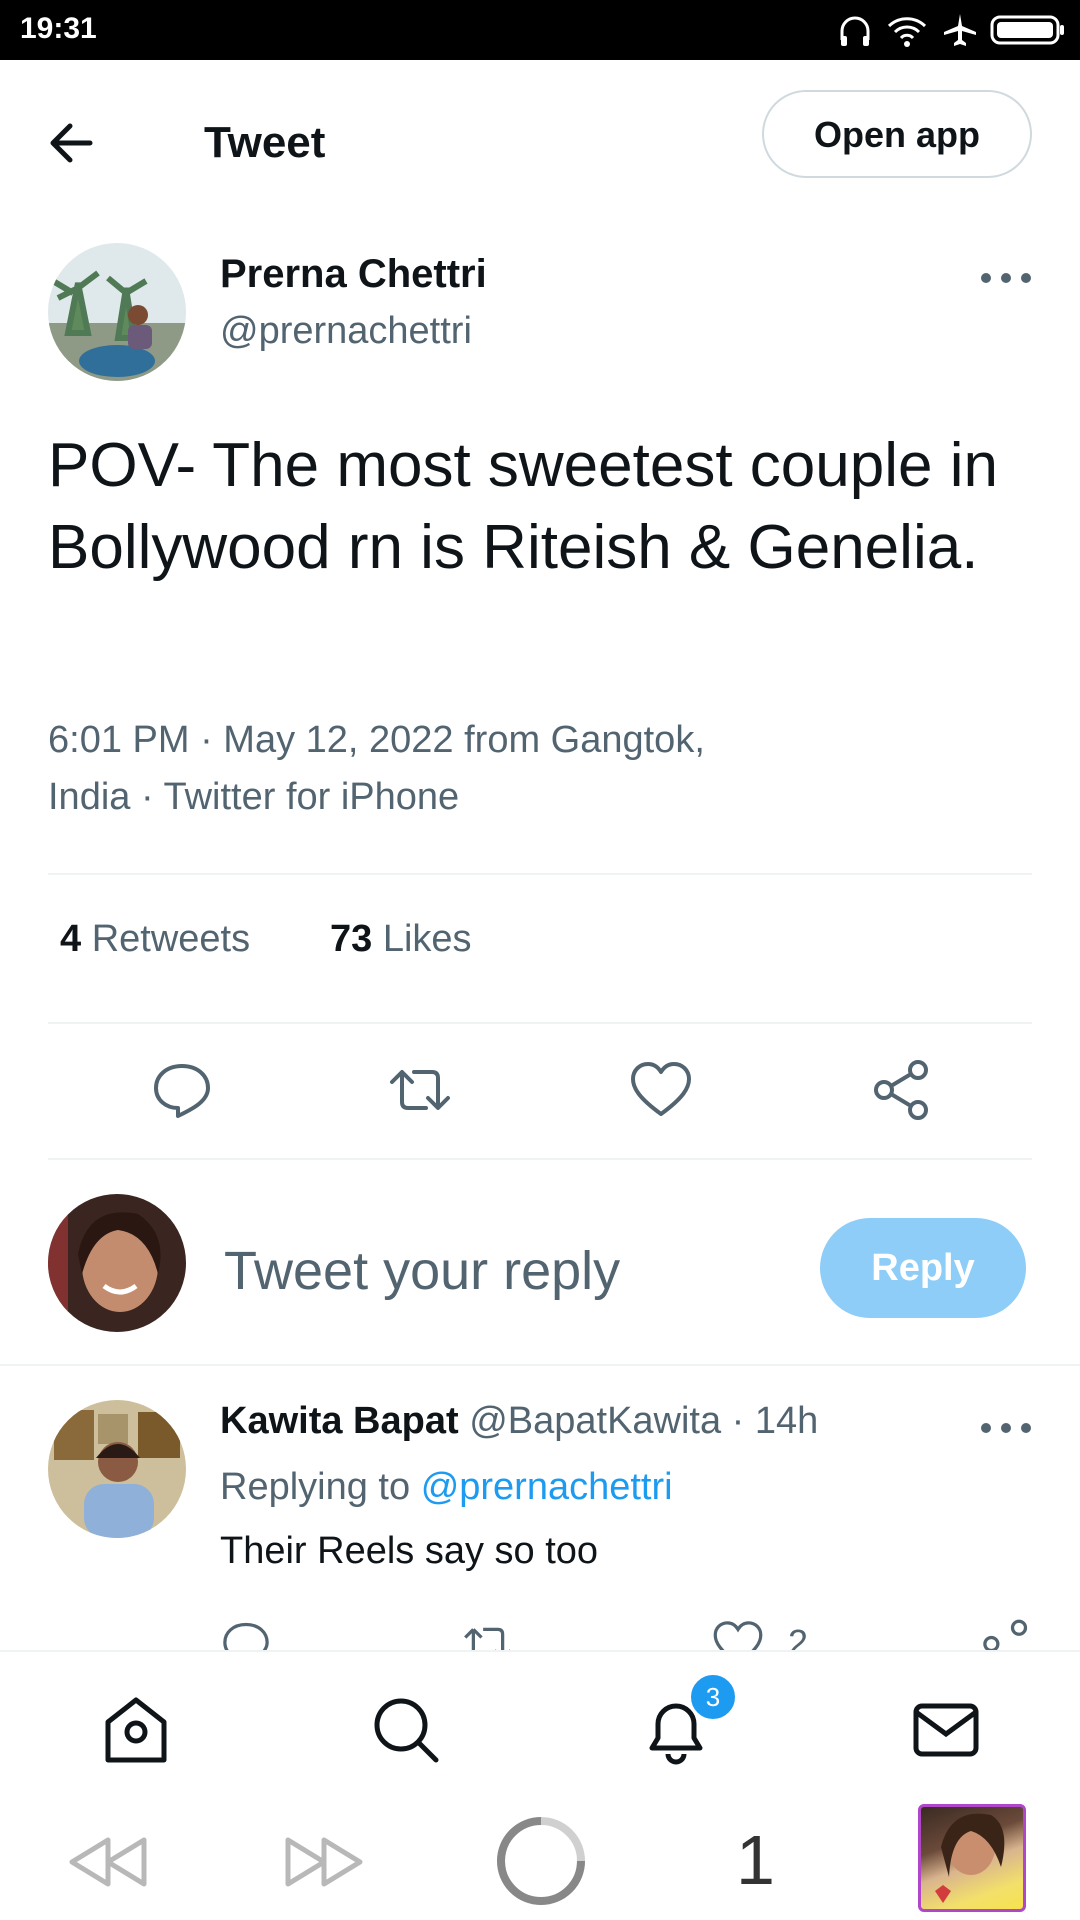 Image resolution: width=1080 pixels, height=1920 pixels. What do you see at coordinates (713, 1697) in the screenshot?
I see `notification-badge: 3` at bounding box center [713, 1697].